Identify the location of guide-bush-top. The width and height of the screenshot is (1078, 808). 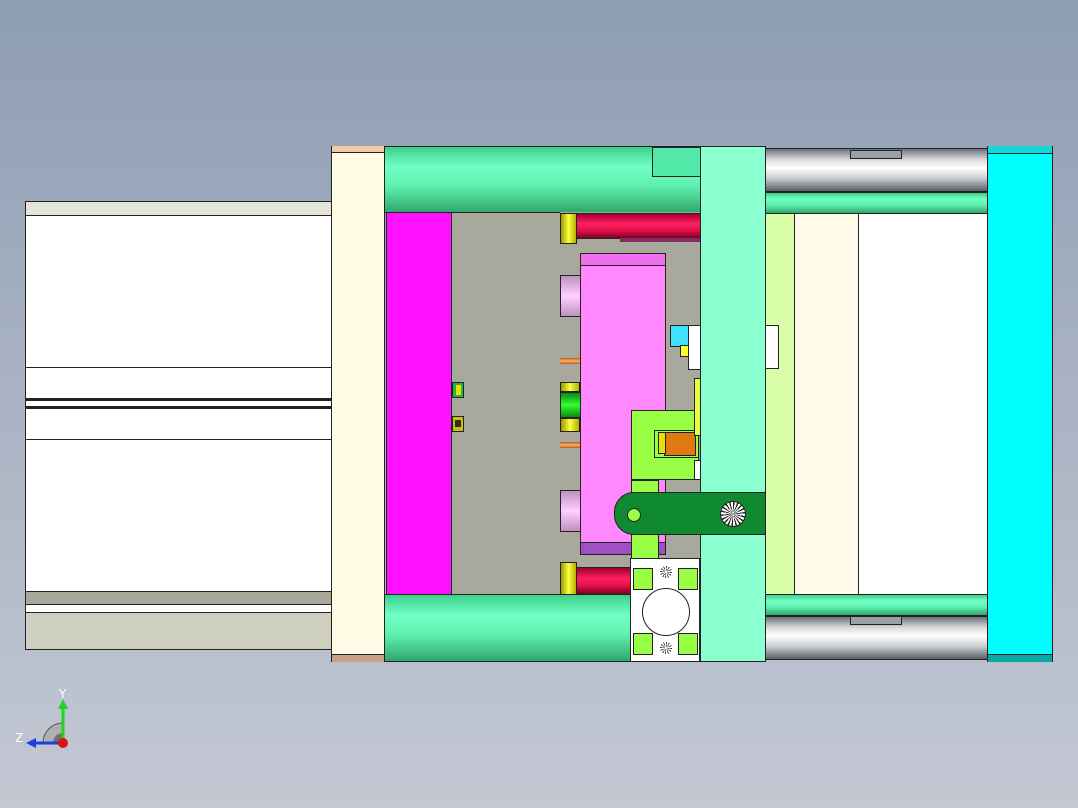
(677, 162).